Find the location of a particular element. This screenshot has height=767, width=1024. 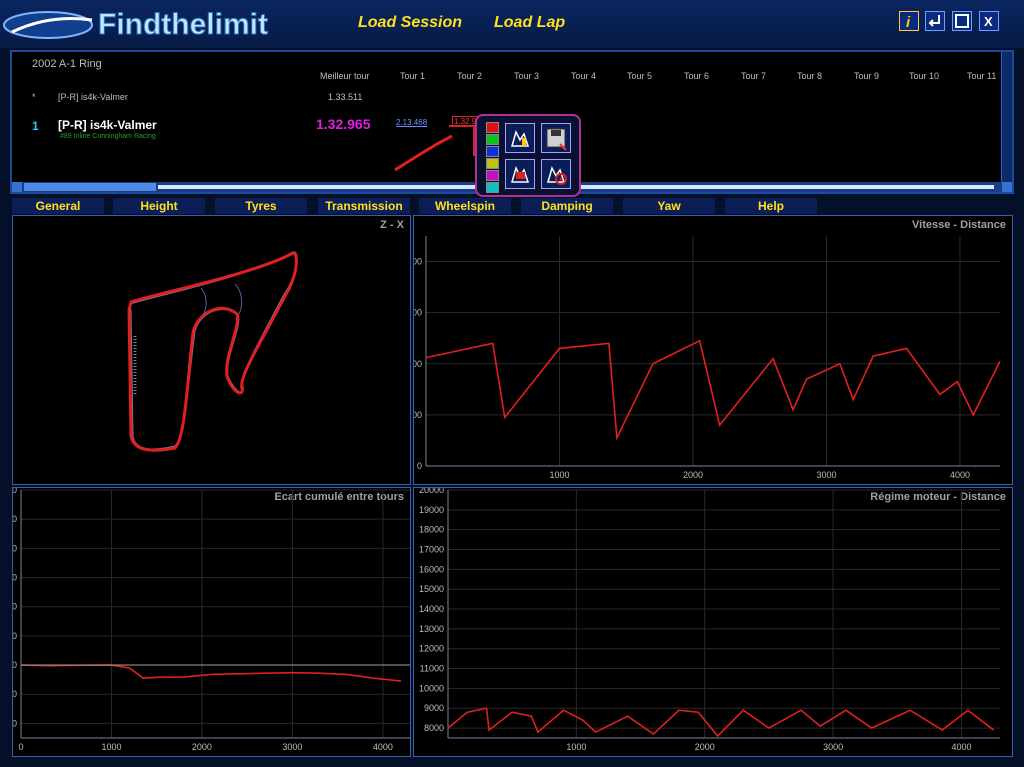

tab-tyres: Tyres is located at coordinates (261, 206).